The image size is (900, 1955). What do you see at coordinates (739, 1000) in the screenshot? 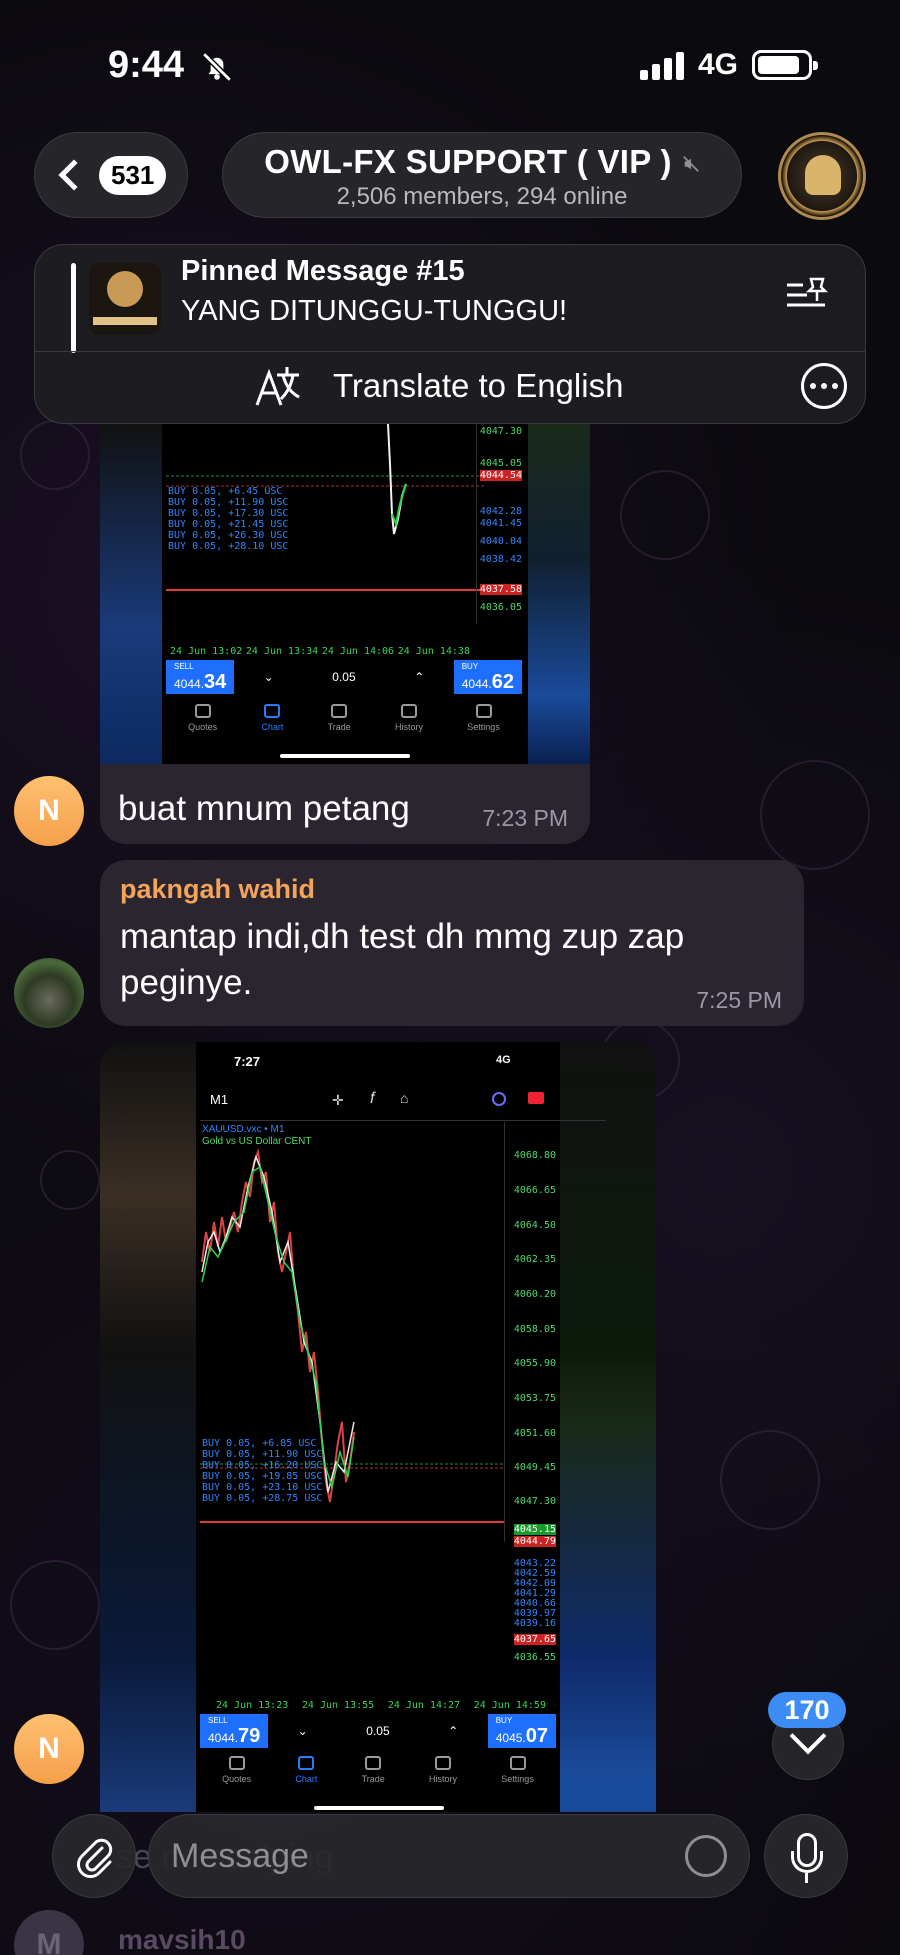
I see `message-time: 7:25 PM` at bounding box center [739, 1000].